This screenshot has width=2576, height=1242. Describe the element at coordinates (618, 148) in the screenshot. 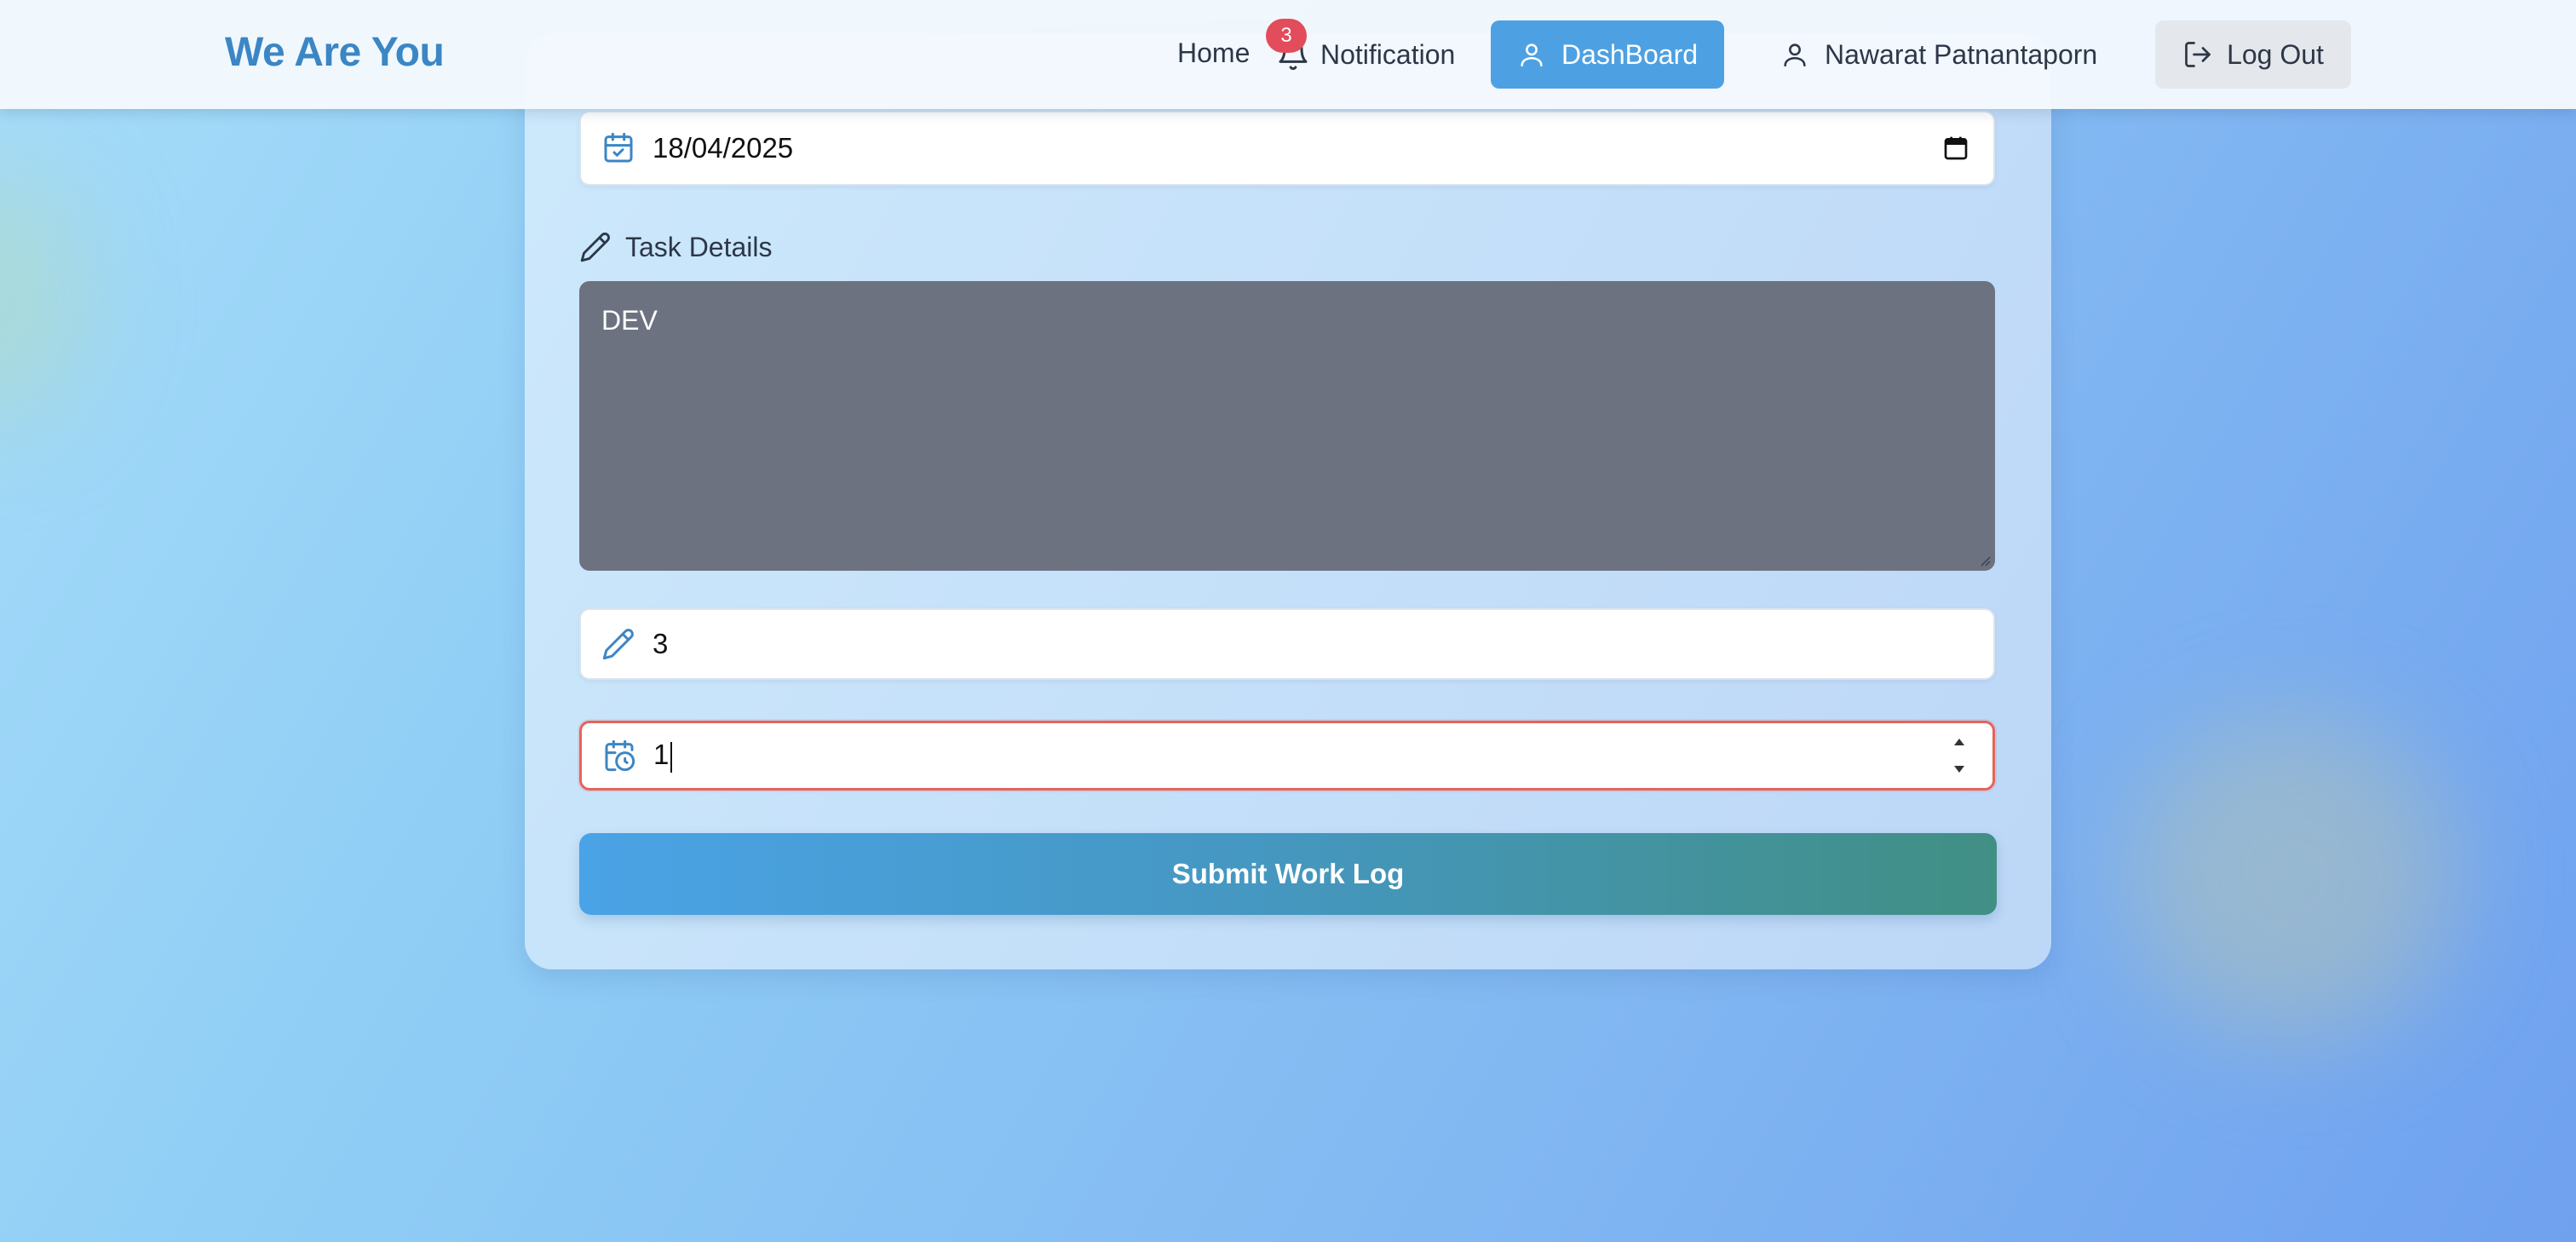

I see `calendar-check-icon` at that location.